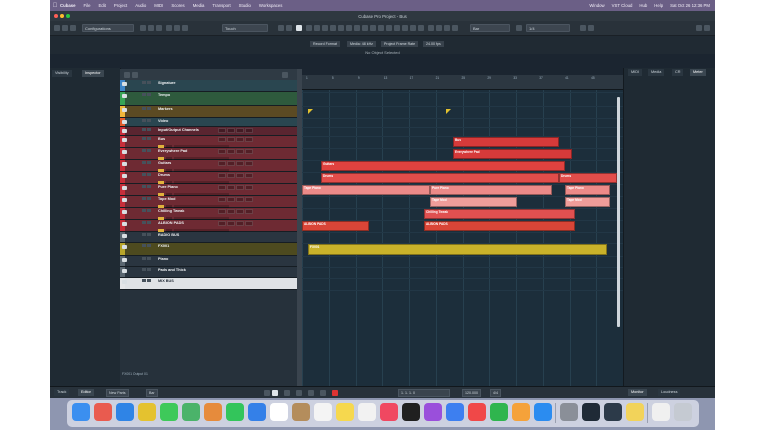  I want to click on tab-meter: Meter, so click(698, 72).